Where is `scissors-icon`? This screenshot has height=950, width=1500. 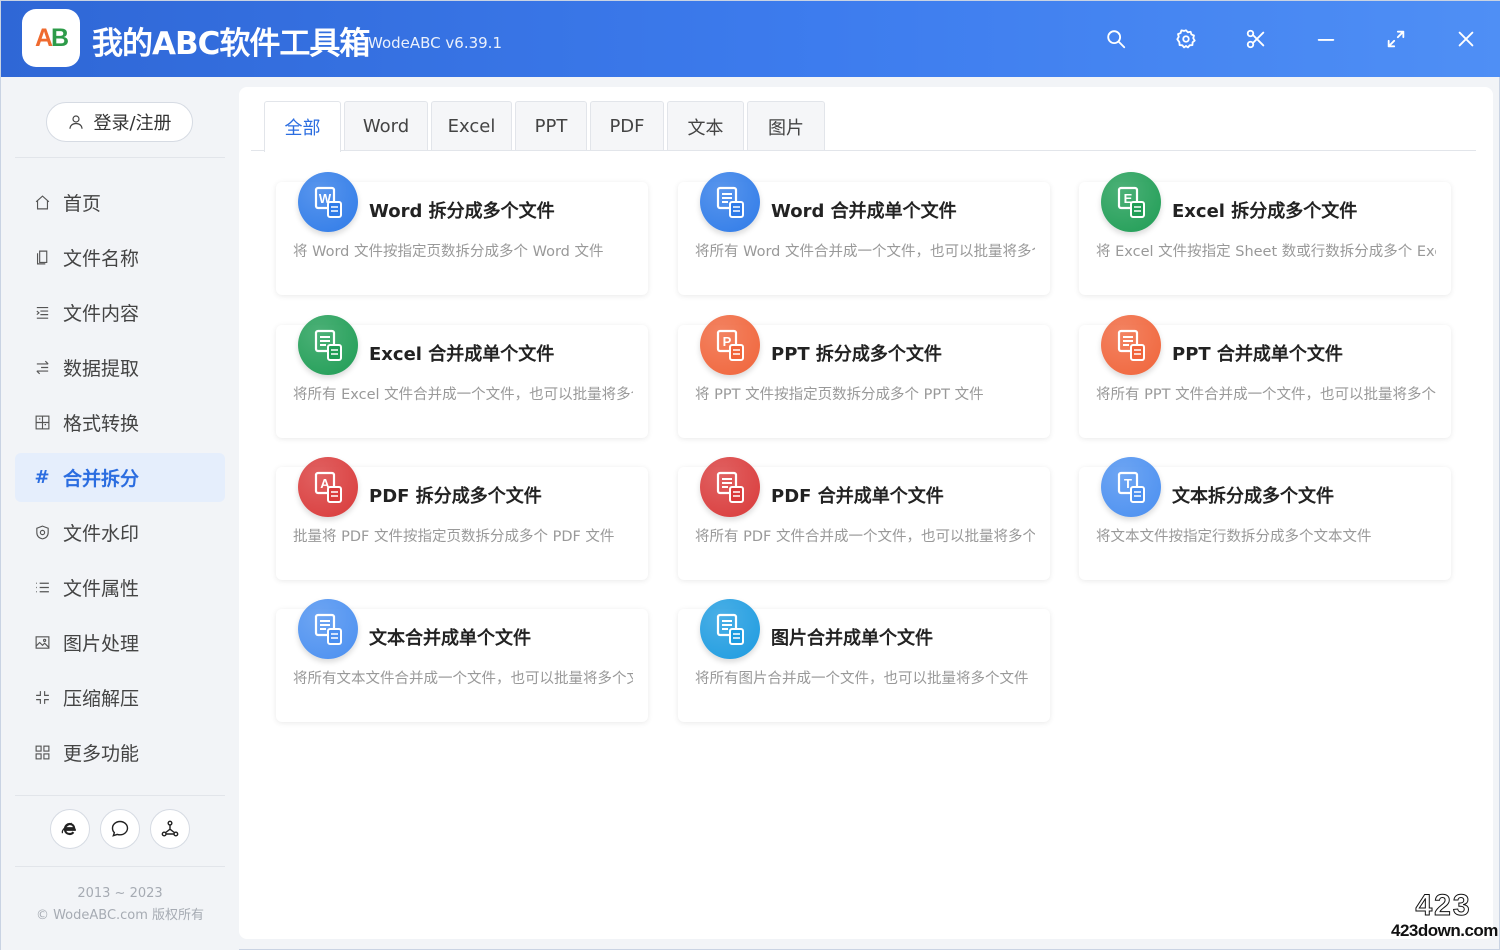
scissors-icon is located at coordinates (1255, 39).